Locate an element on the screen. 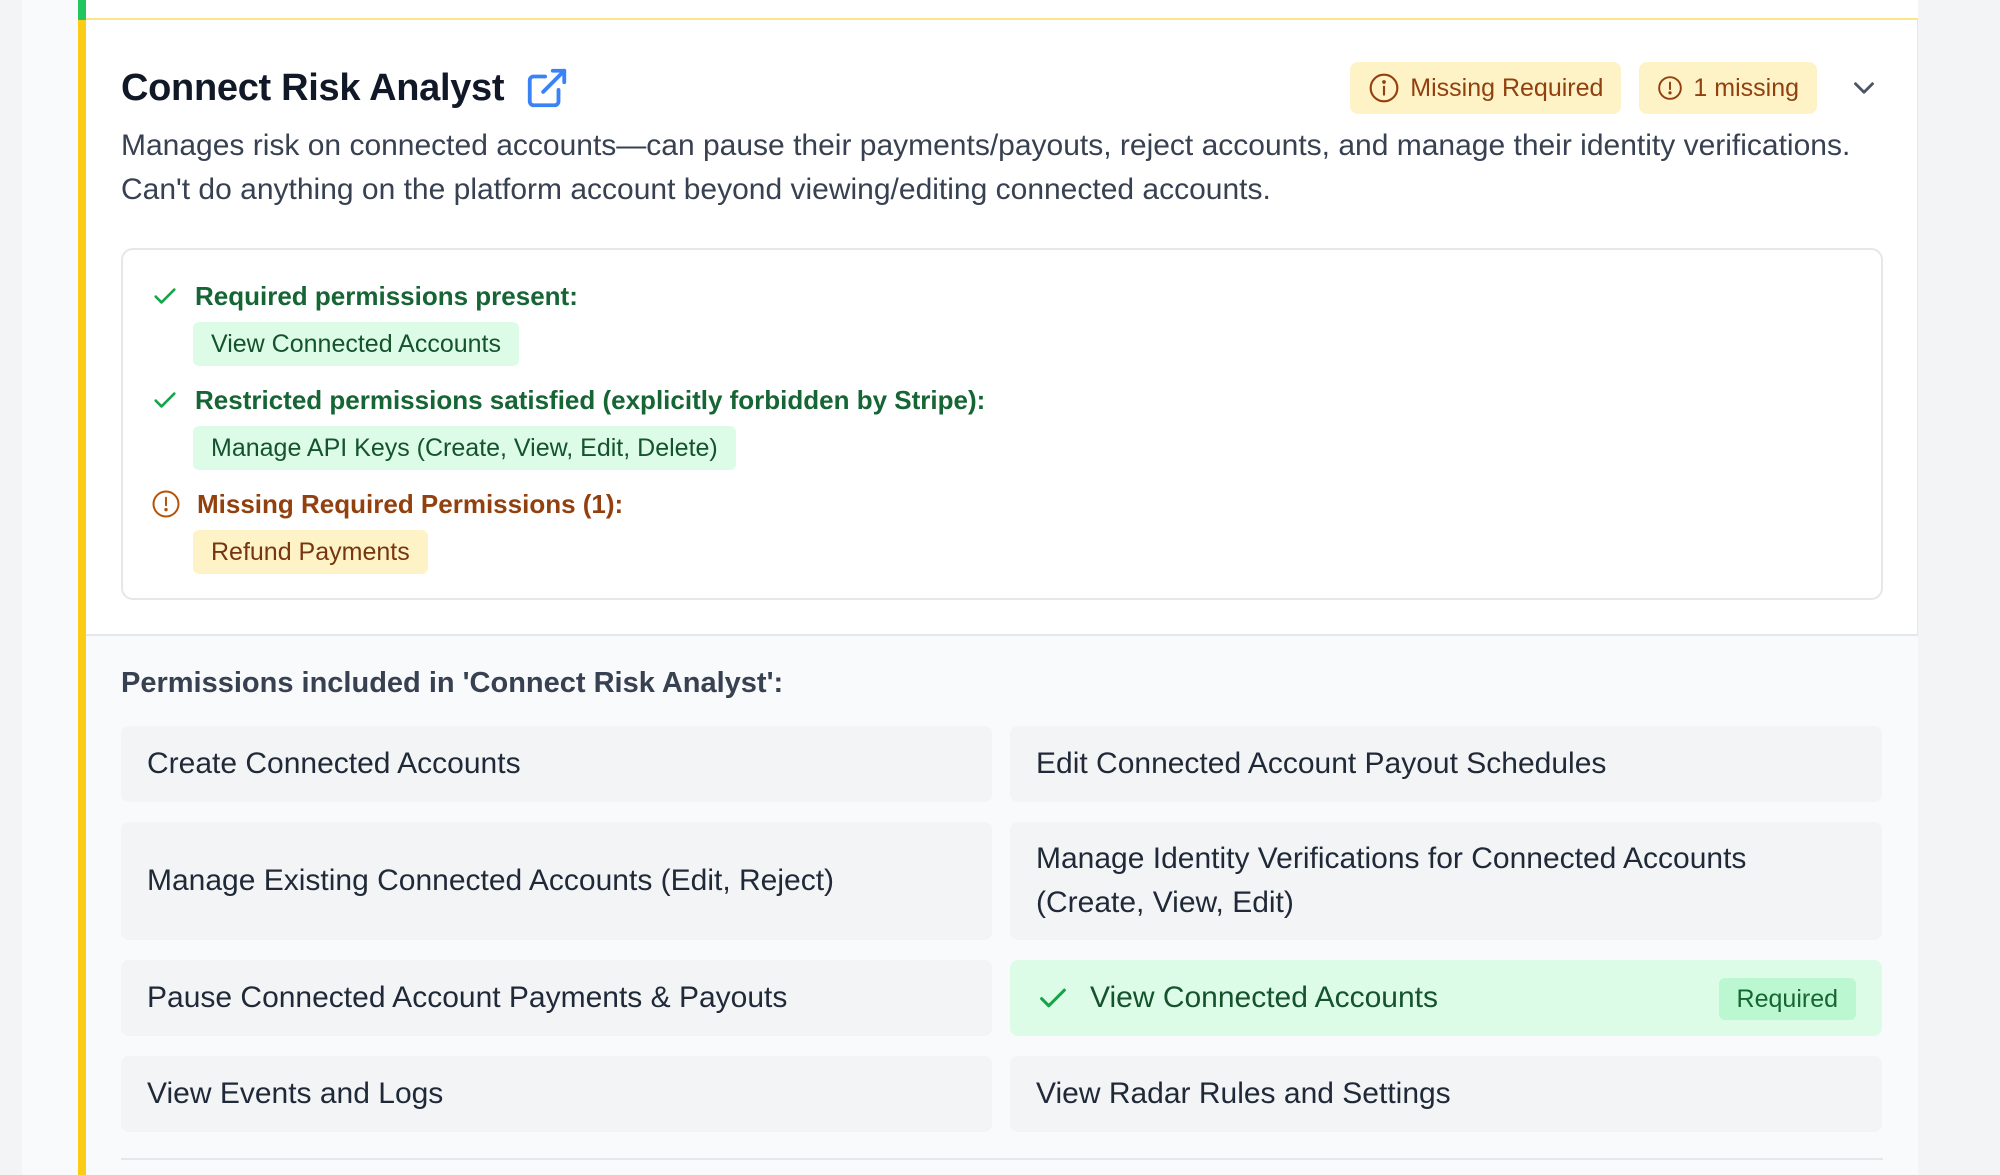 The height and width of the screenshot is (1175, 2000). chevron-down-icon is located at coordinates (1864, 88).